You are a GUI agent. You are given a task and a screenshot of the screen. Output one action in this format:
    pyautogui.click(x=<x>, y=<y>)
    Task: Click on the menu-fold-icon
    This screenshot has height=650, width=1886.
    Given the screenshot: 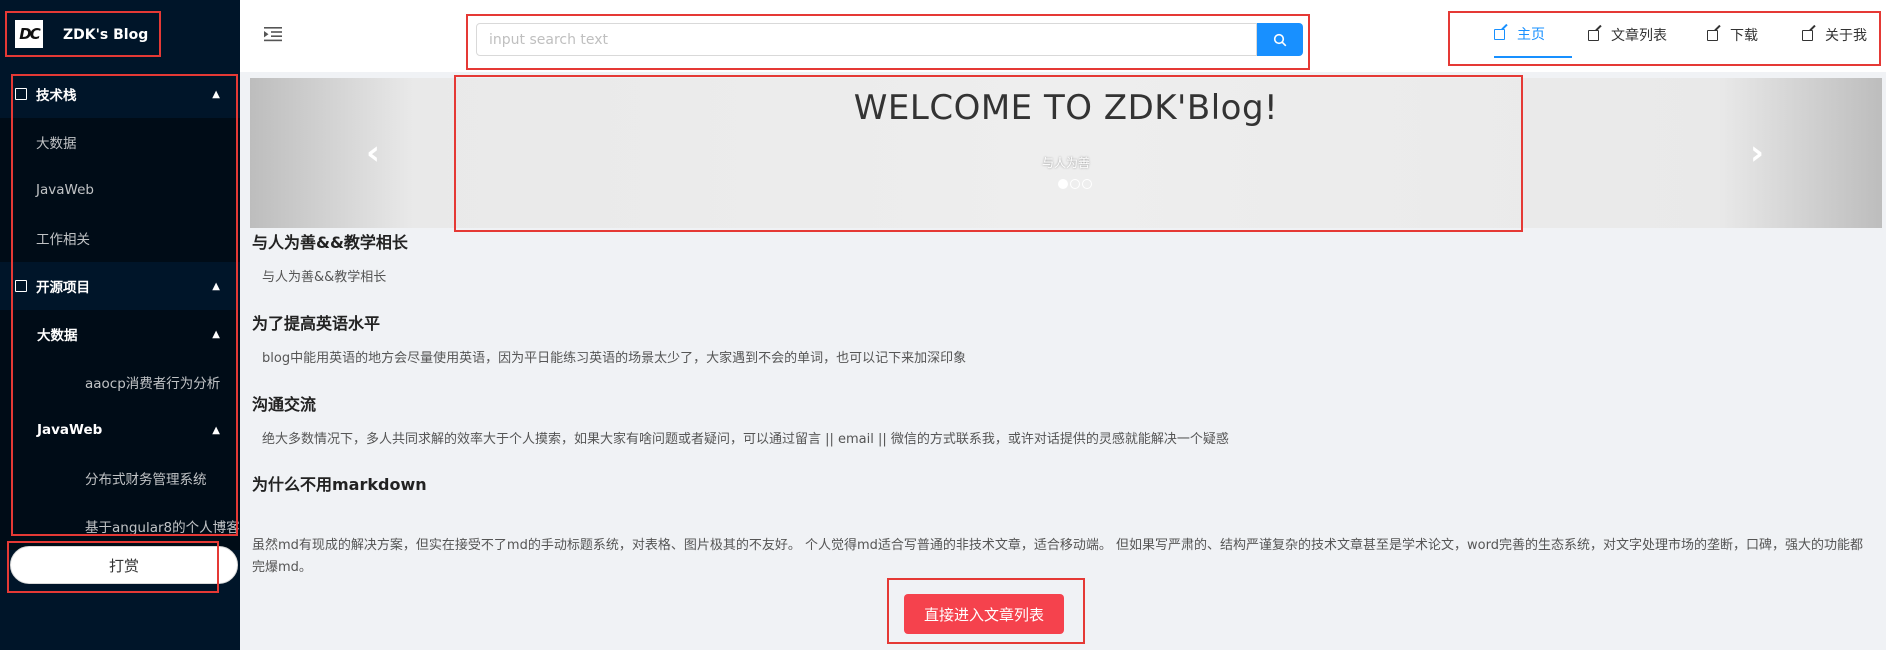 What is the action you would take?
    pyautogui.click(x=273, y=34)
    